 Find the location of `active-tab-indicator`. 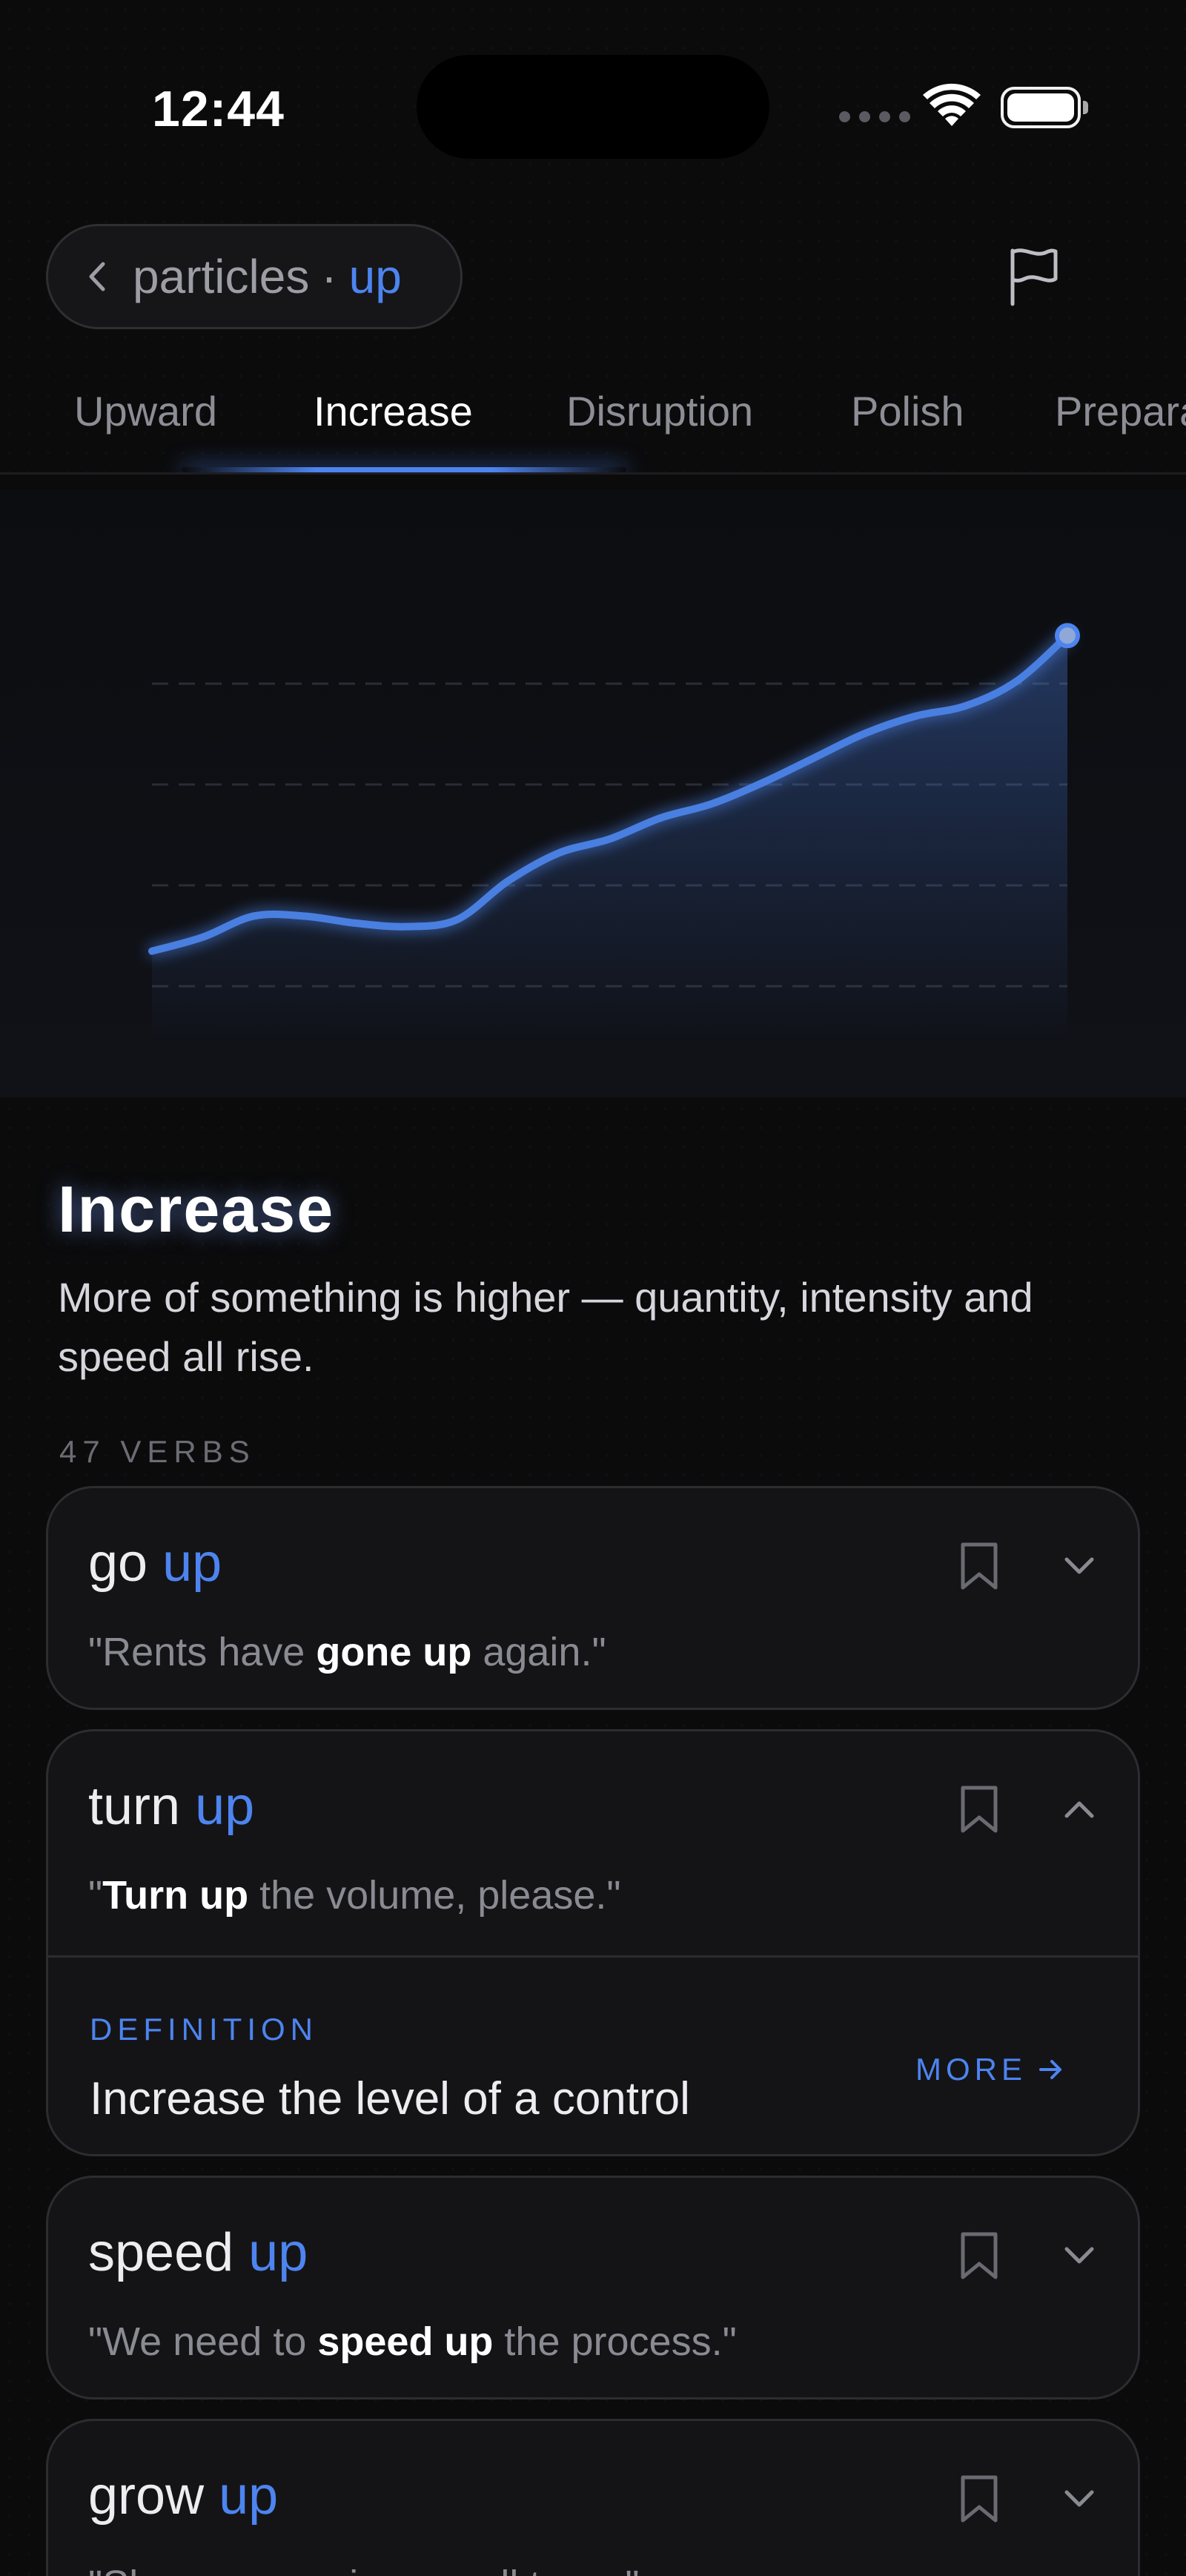

active-tab-indicator is located at coordinates (404, 469).